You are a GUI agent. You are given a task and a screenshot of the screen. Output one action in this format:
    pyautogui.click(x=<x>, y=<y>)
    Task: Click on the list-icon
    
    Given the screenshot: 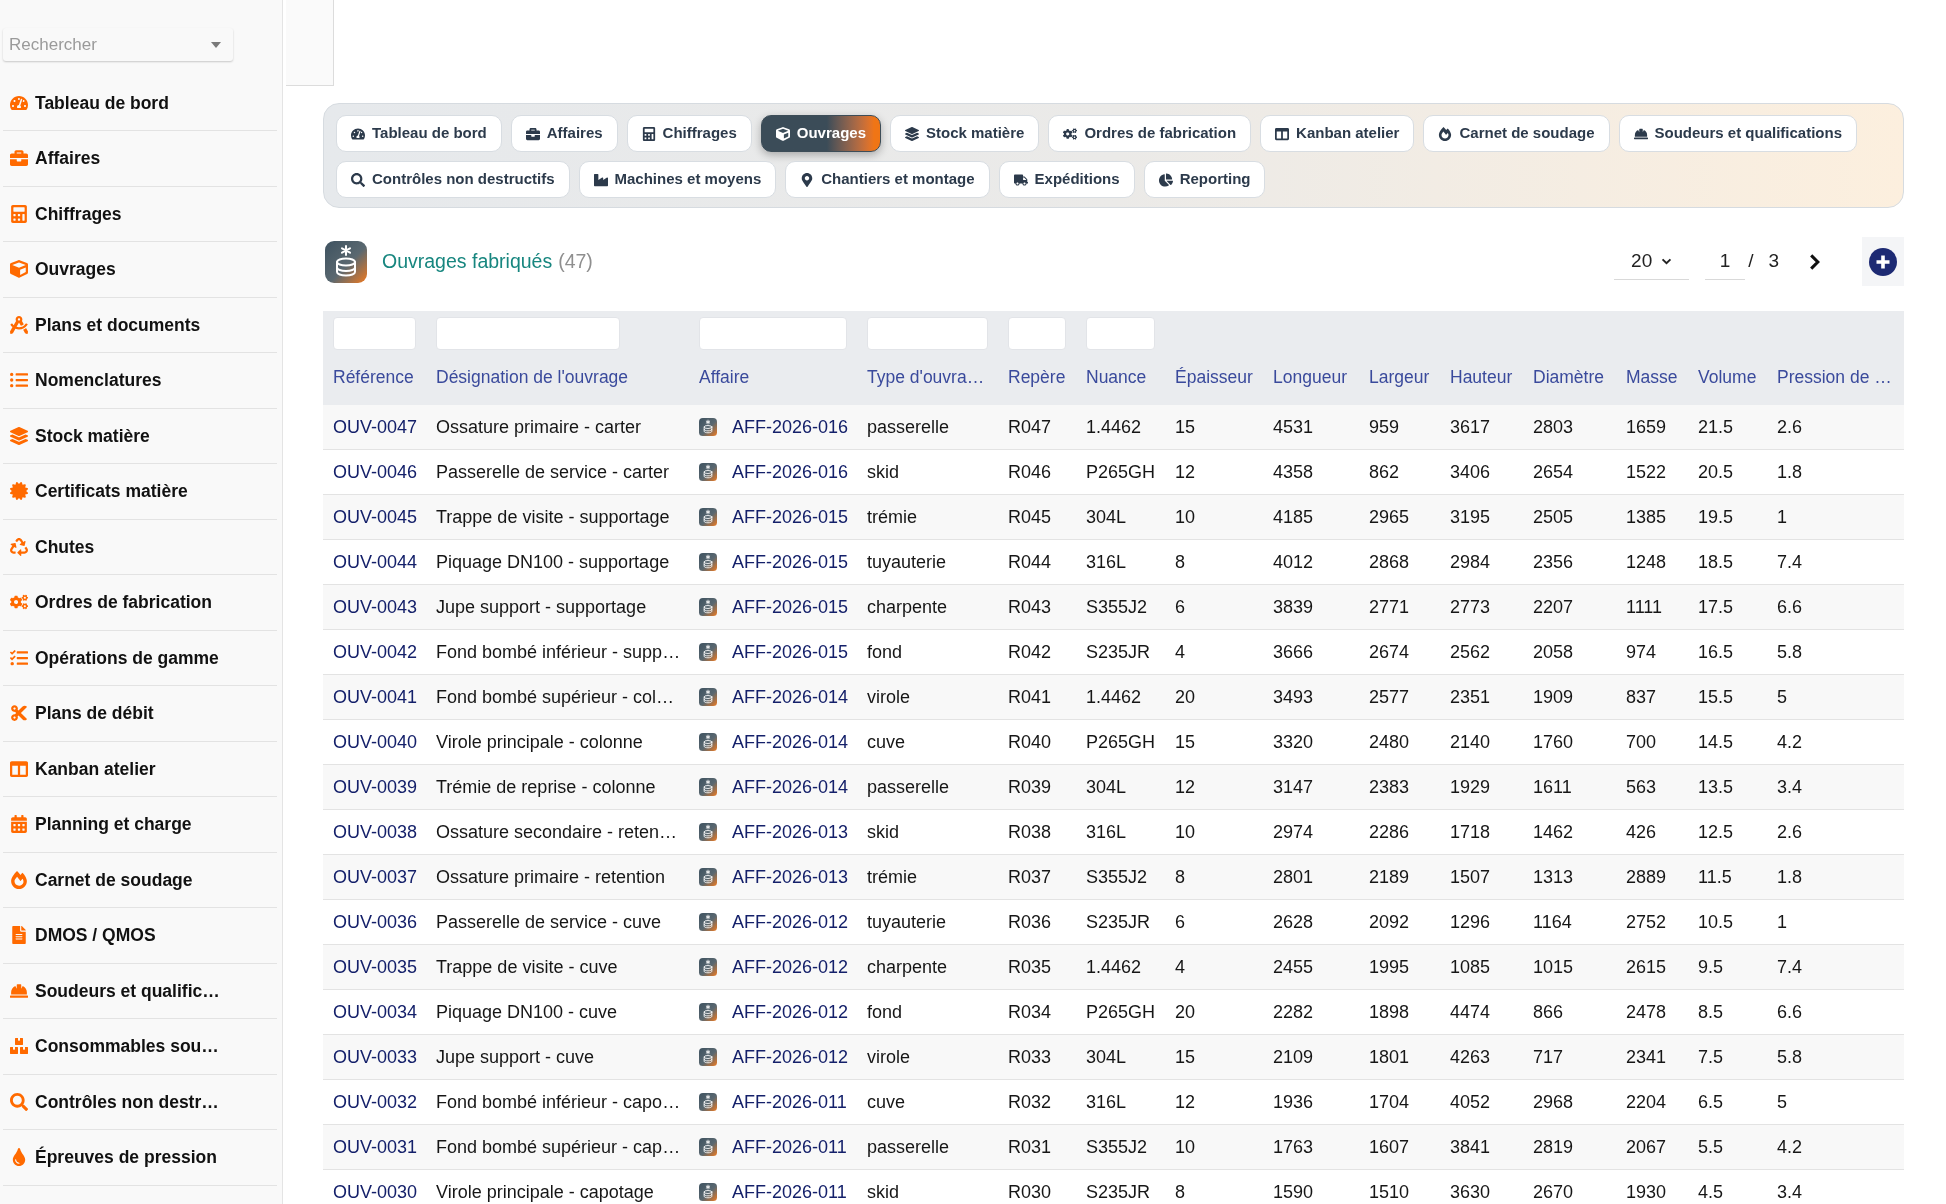 What is the action you would take?
    pyautogui.click(x=19, y=380)
    